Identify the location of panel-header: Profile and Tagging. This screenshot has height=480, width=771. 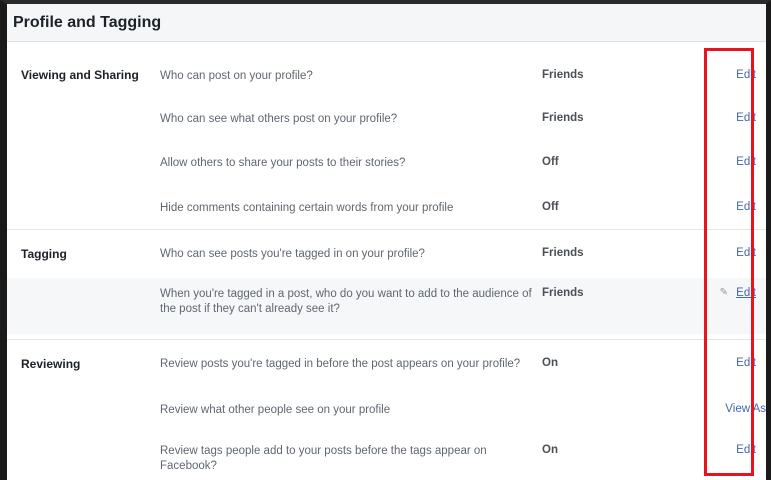
(386, 23).